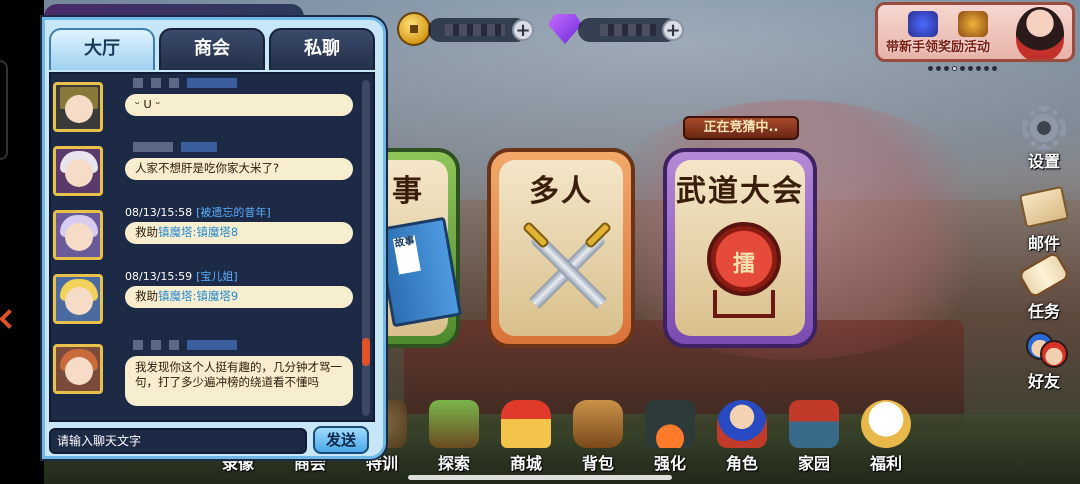 Image resolution: width=1080 pixels, height=484 pixels. I want to click on gift-icon, so click(923, 24).